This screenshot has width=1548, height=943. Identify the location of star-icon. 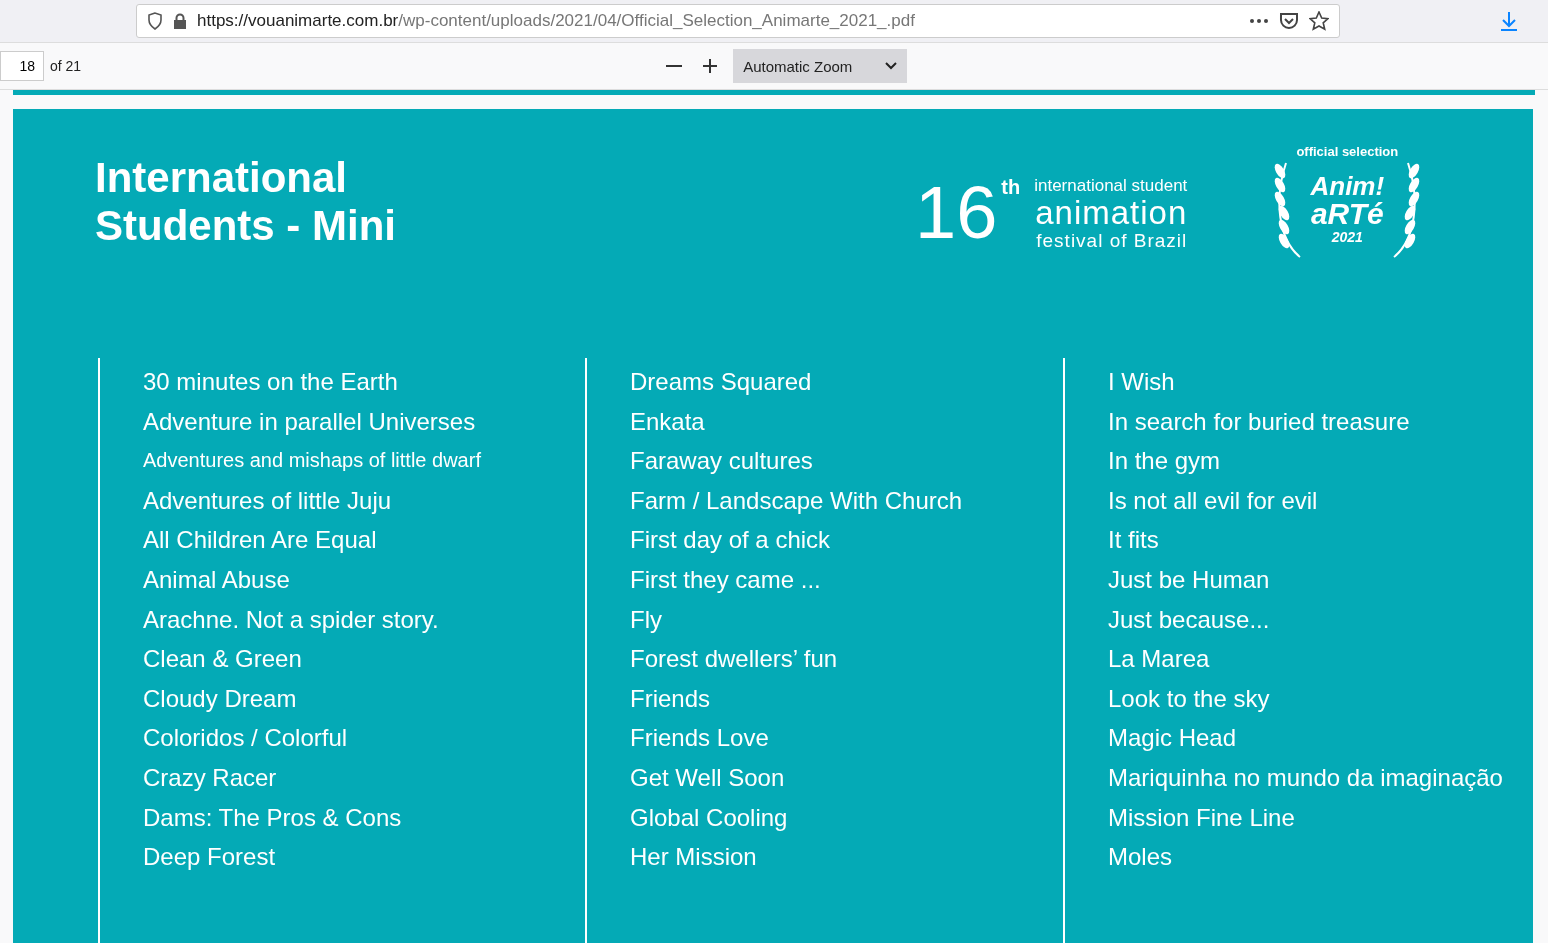
(1319, 21).